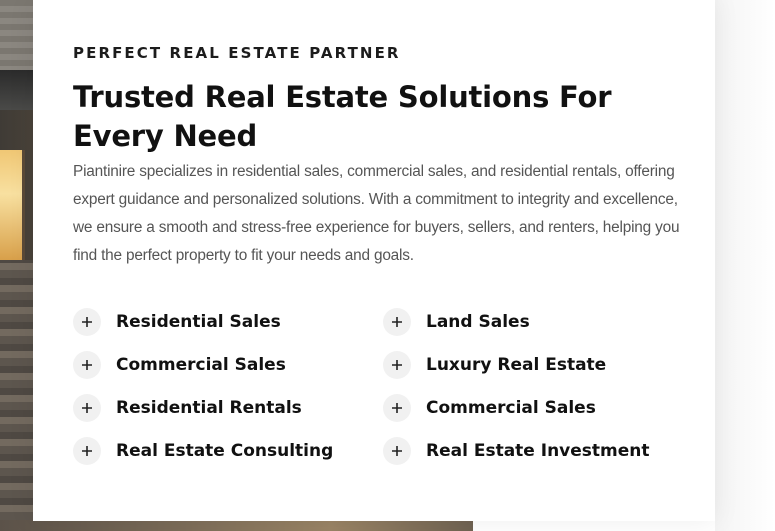 Image resolution: width=775 pixels, height=531 pixels. What do you see at coordinates (12, 205) in the screenshot?
I see `house-window` at bounding box center [12, 205].